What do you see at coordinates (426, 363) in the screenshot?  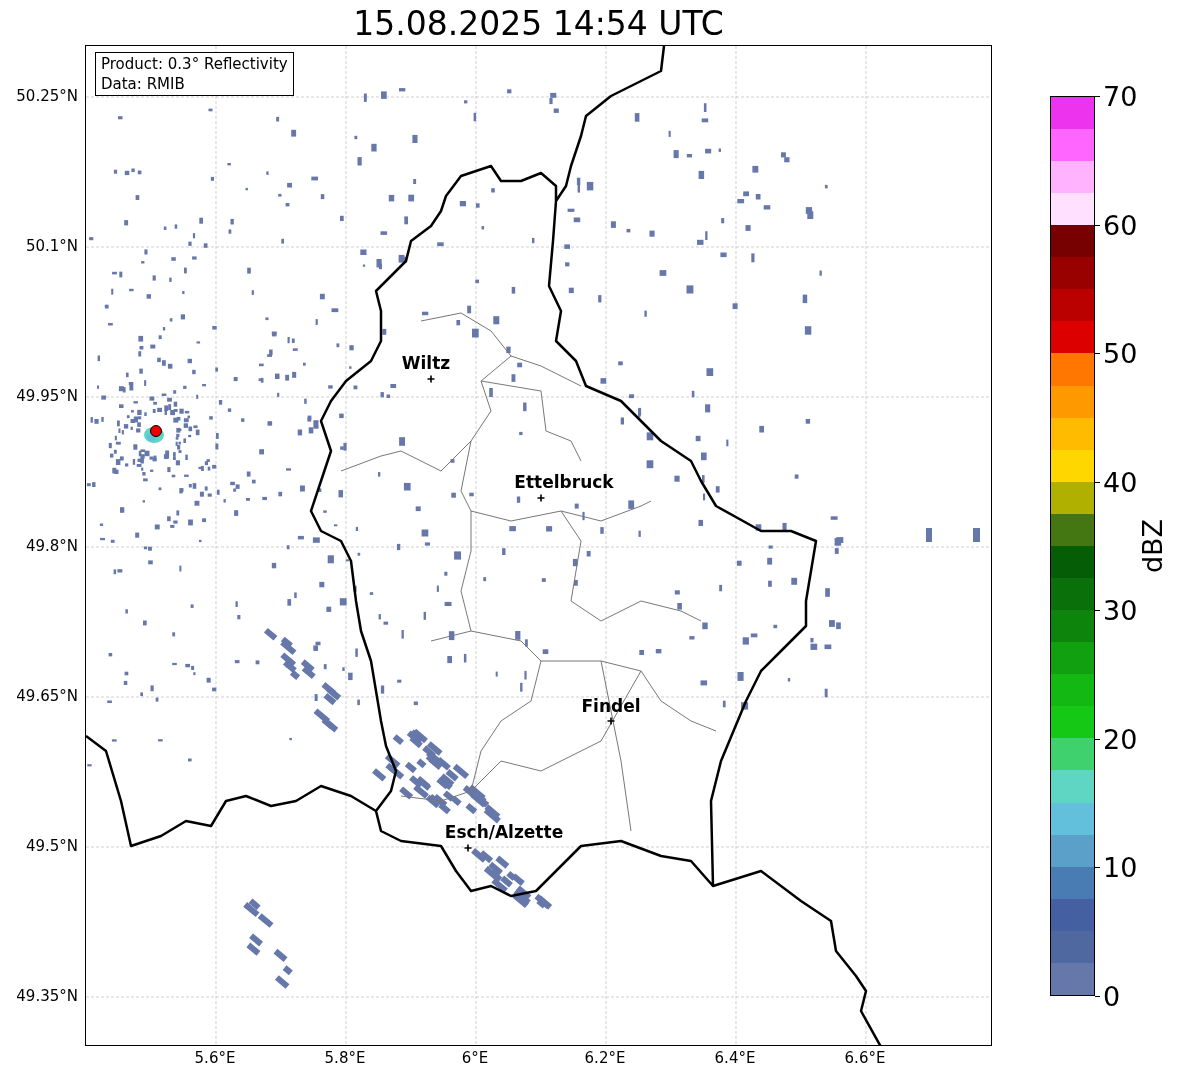 I see `city-label: Wiltz` at bounding box center [426, 363].